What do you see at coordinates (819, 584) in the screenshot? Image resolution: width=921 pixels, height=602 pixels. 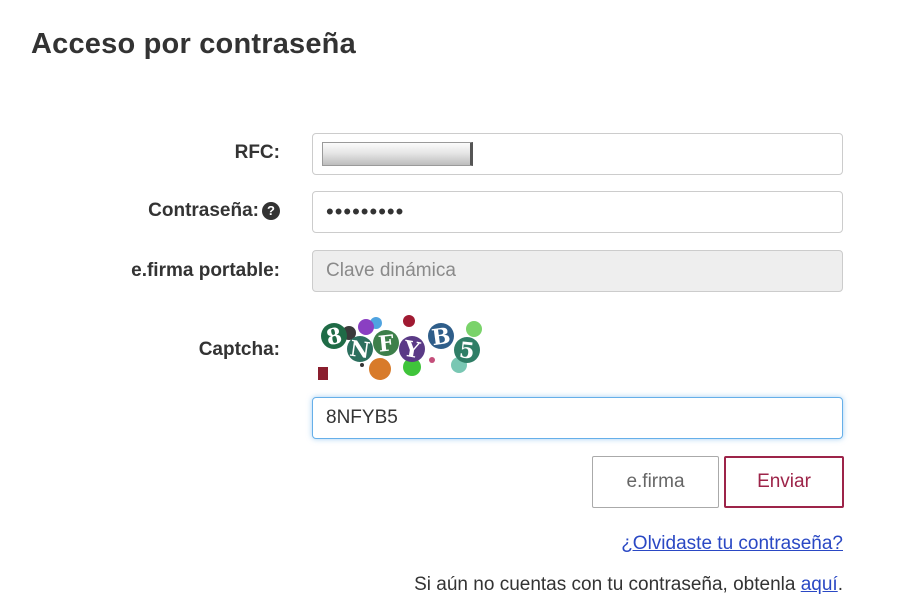 I see `signup-link: aquí` at bounding box center [819, 584].